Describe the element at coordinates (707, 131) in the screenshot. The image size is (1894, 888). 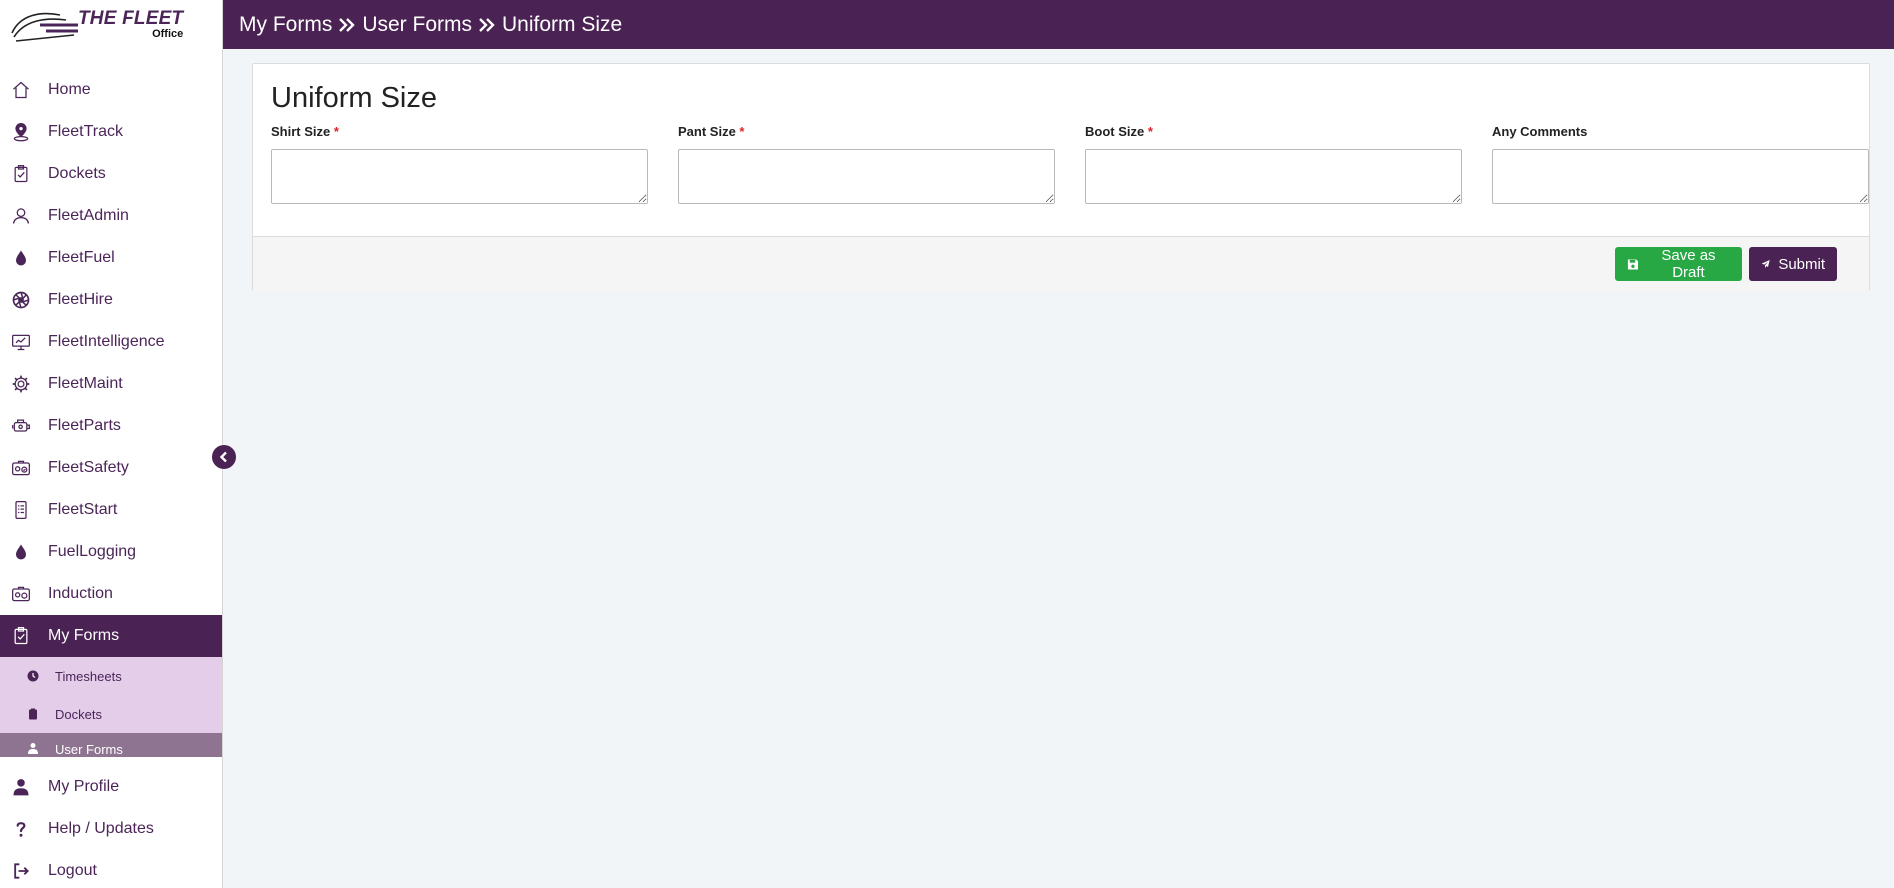
I see `pant-size-label: Pant Size` at that location.